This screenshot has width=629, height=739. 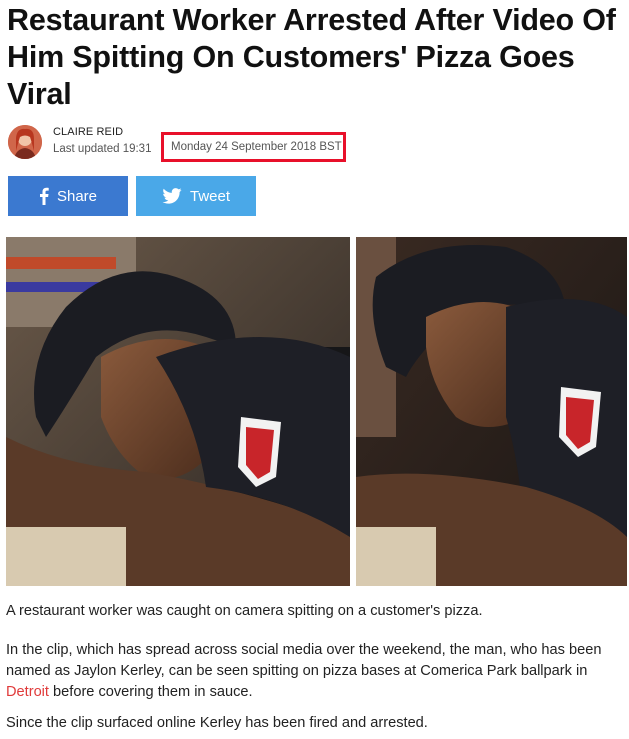 I want to click on author-avatar, so click(x=25, y=142).